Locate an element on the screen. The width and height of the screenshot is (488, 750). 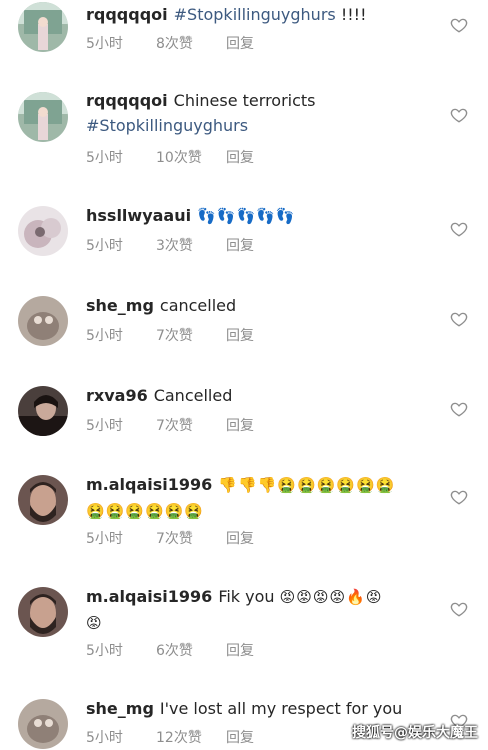
watermark: 搜狐号@娱乐大魔王 is located at coordinates (415, 733).